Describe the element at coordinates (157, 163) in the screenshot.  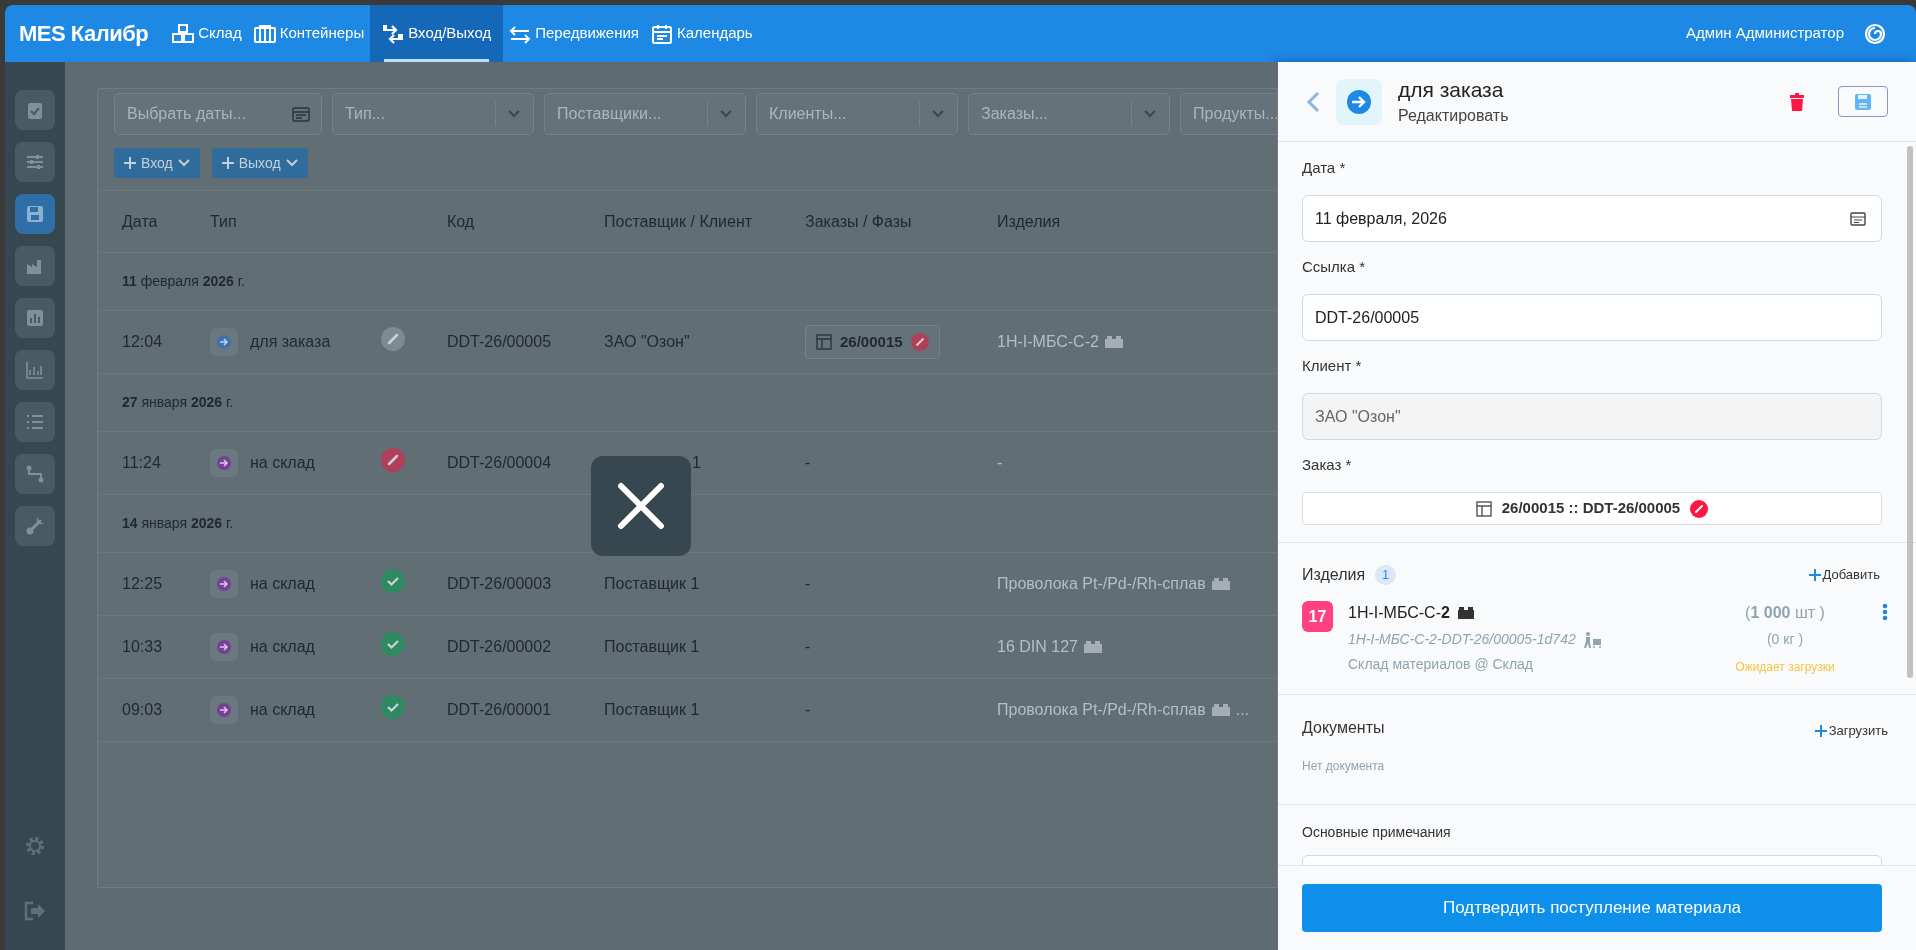
I see `add-dropdown-button: Вход` at that location.